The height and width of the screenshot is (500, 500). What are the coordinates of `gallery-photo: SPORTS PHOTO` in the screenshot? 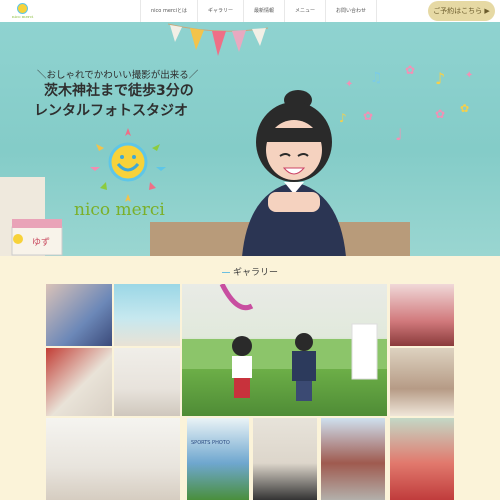 It's located at (218, 459).